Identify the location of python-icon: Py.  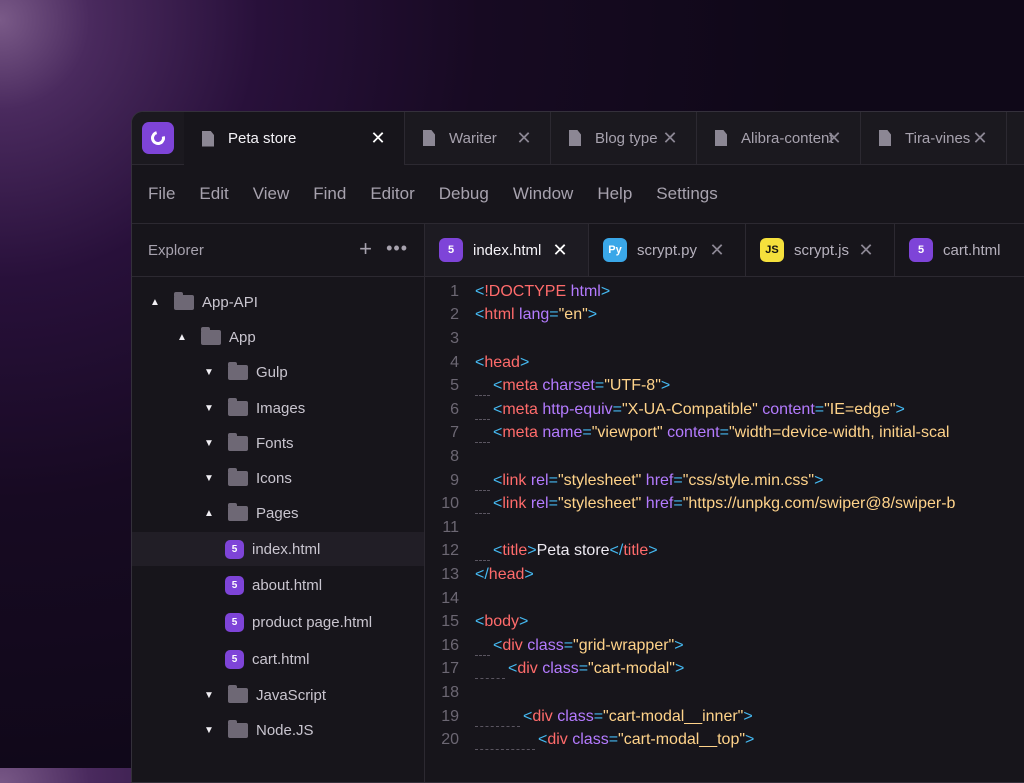
(615, 250).